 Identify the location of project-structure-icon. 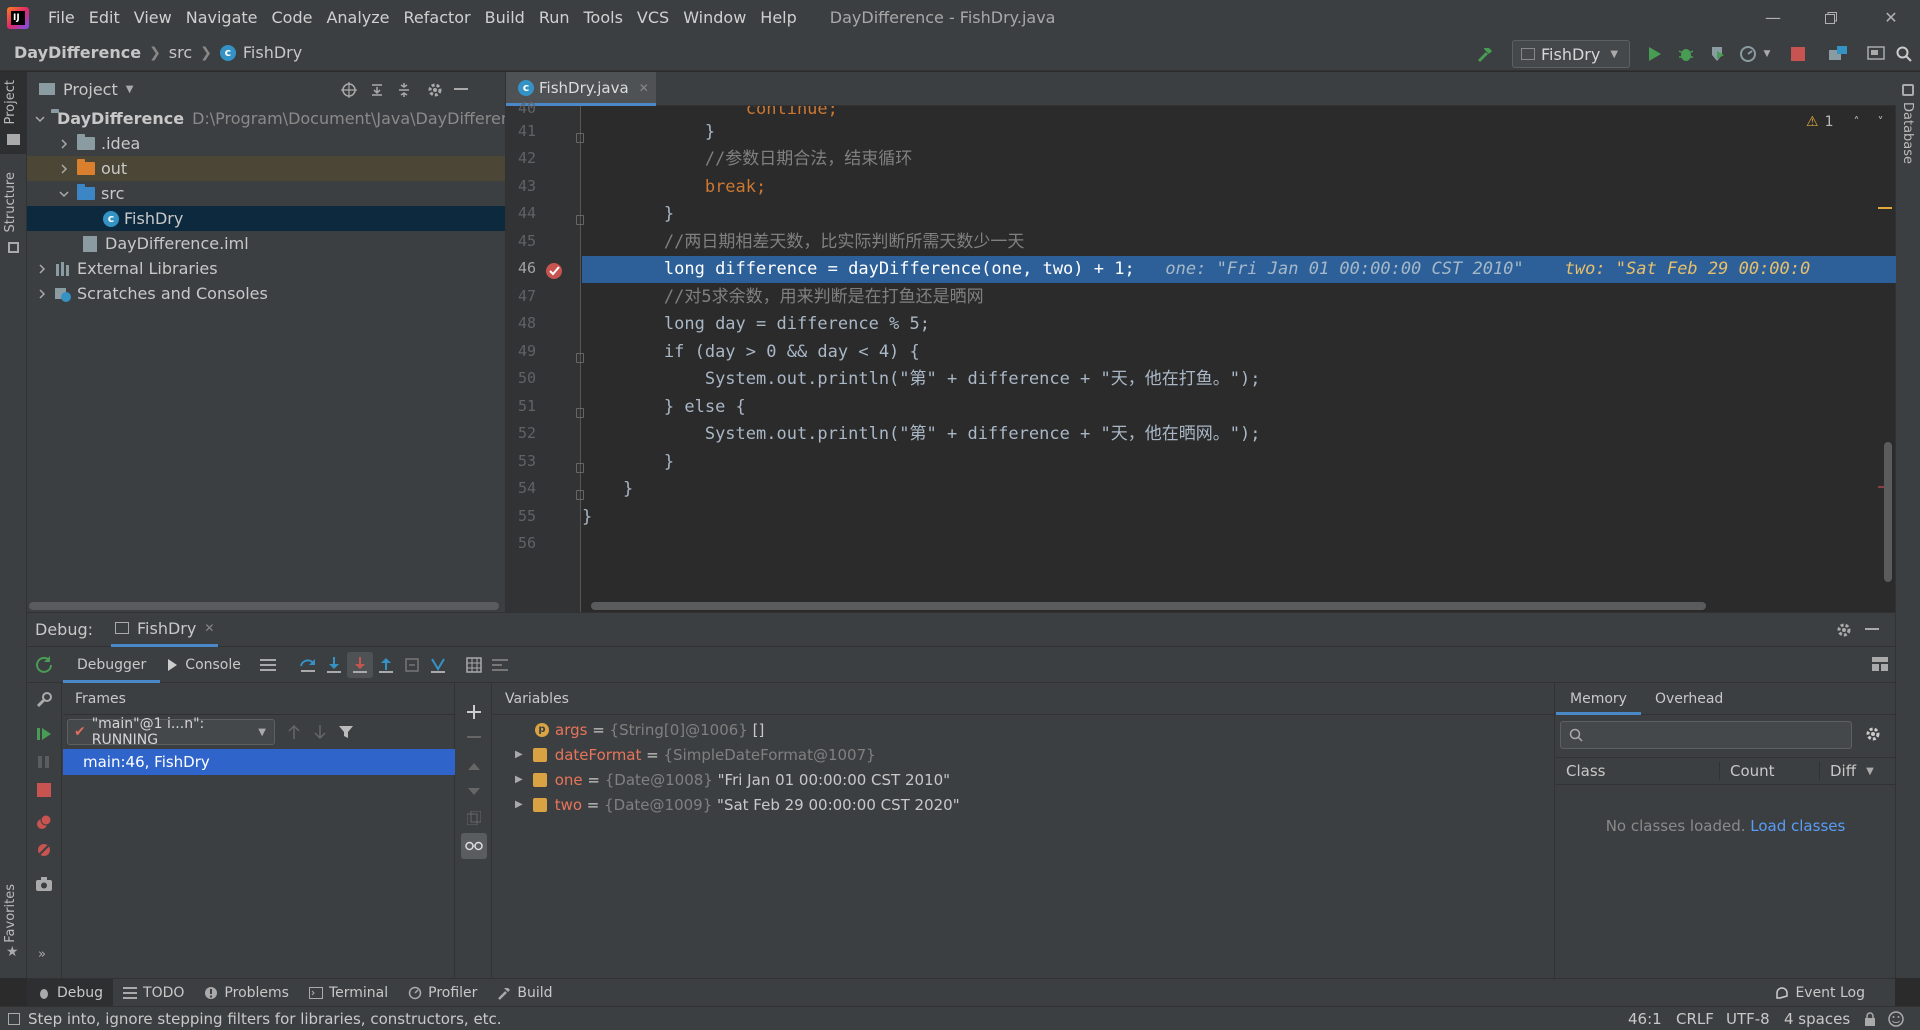
(1838, 54).